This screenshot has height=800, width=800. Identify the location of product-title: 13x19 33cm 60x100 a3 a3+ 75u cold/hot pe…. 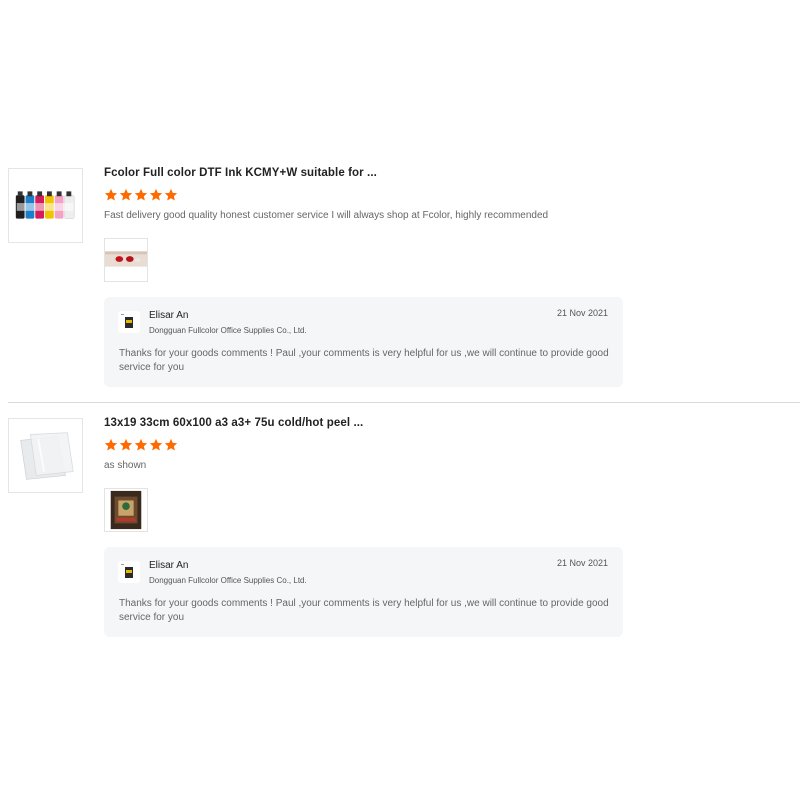
(233, 423).